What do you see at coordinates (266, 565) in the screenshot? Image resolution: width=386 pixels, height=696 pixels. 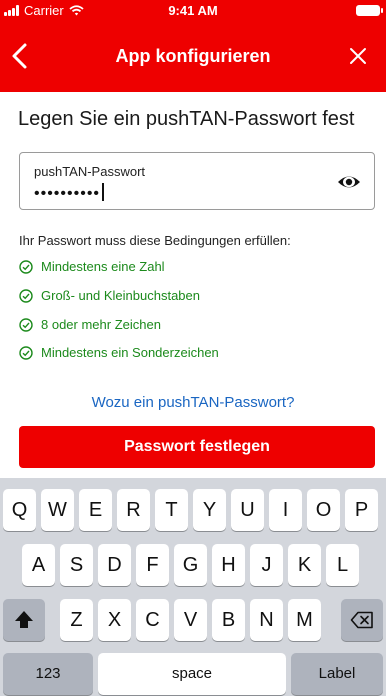 I see `key-j: J` at bounding box center [266, 565].